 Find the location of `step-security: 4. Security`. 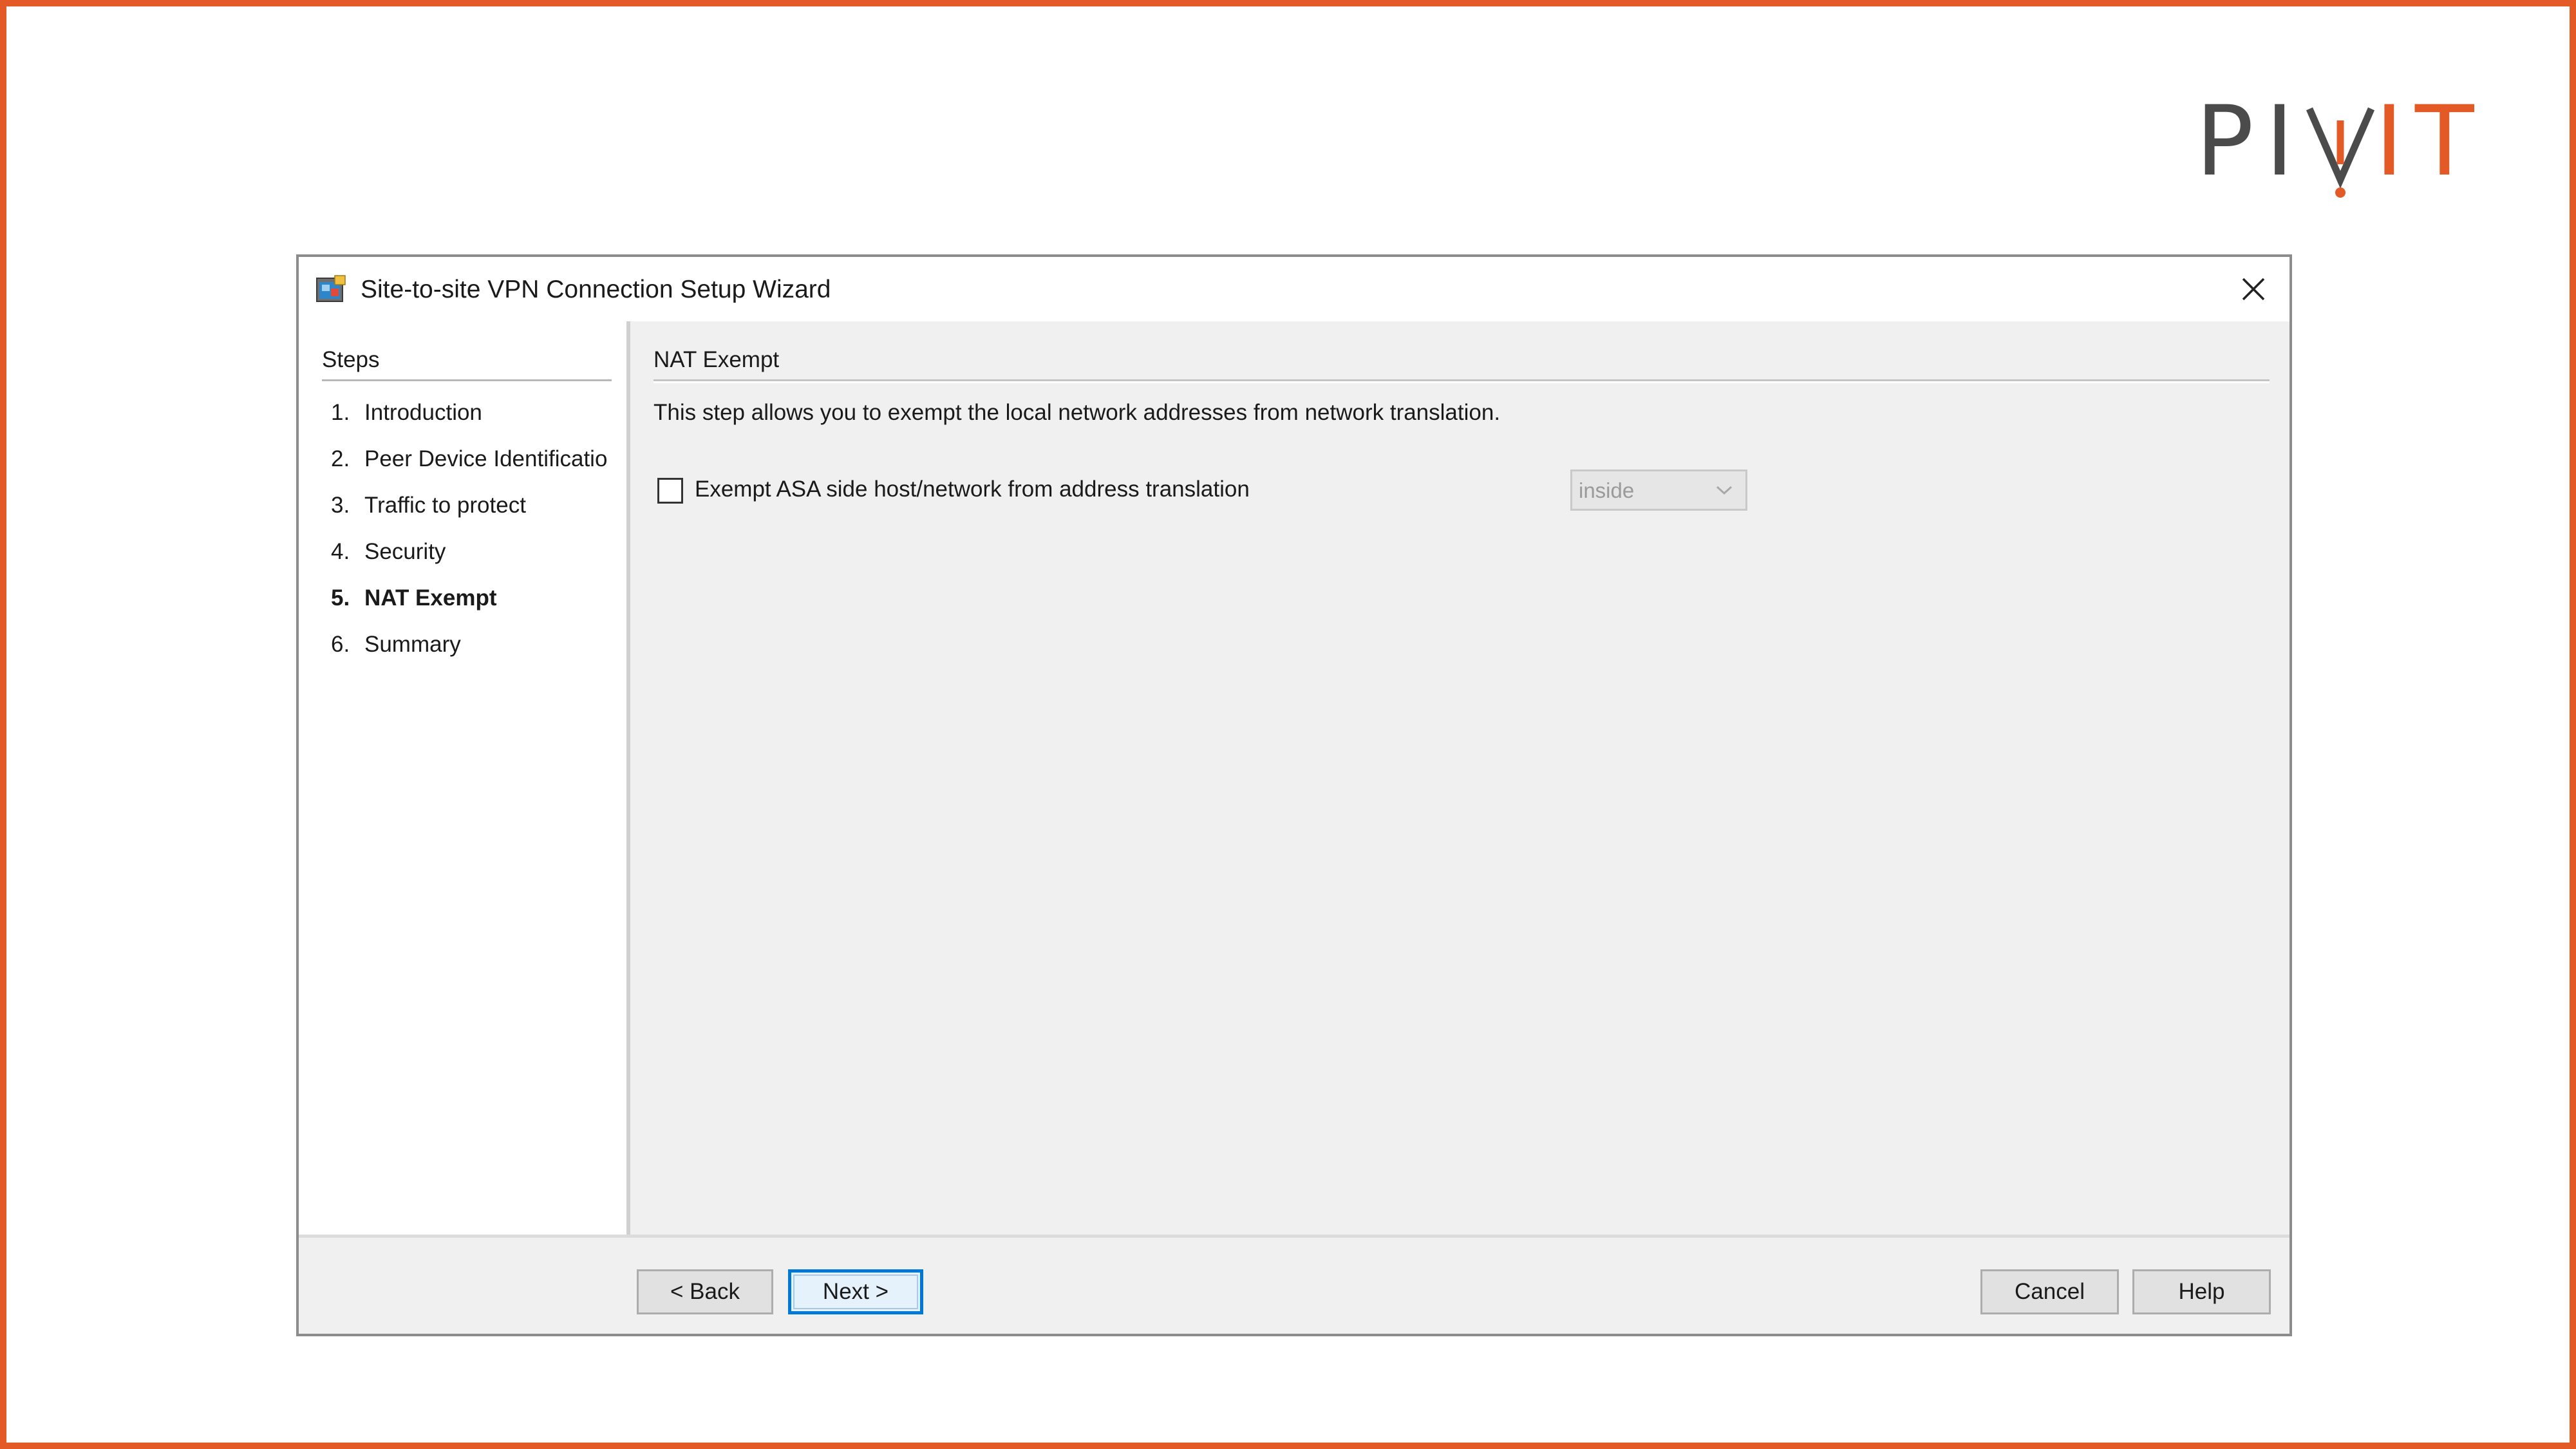

step-security: 4. Security is located at coordinates (472, 551).